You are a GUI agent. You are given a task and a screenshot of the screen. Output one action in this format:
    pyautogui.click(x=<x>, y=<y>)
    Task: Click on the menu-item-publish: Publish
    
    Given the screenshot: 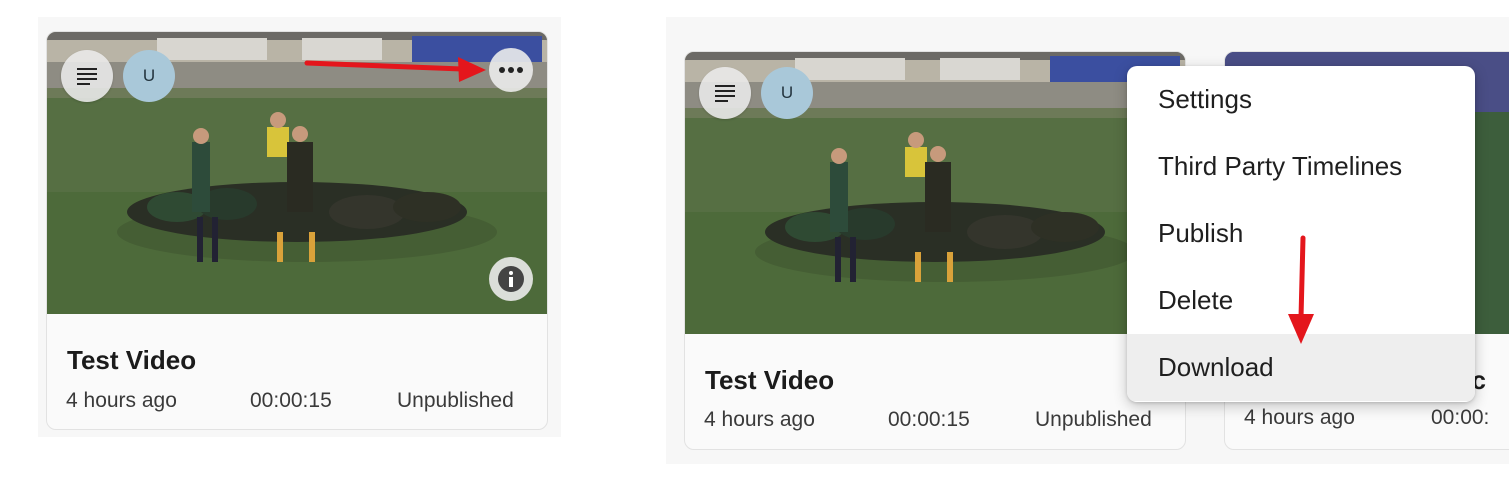 What is the action you would take?
    pyautogui.click(x=1301, y=233)
    